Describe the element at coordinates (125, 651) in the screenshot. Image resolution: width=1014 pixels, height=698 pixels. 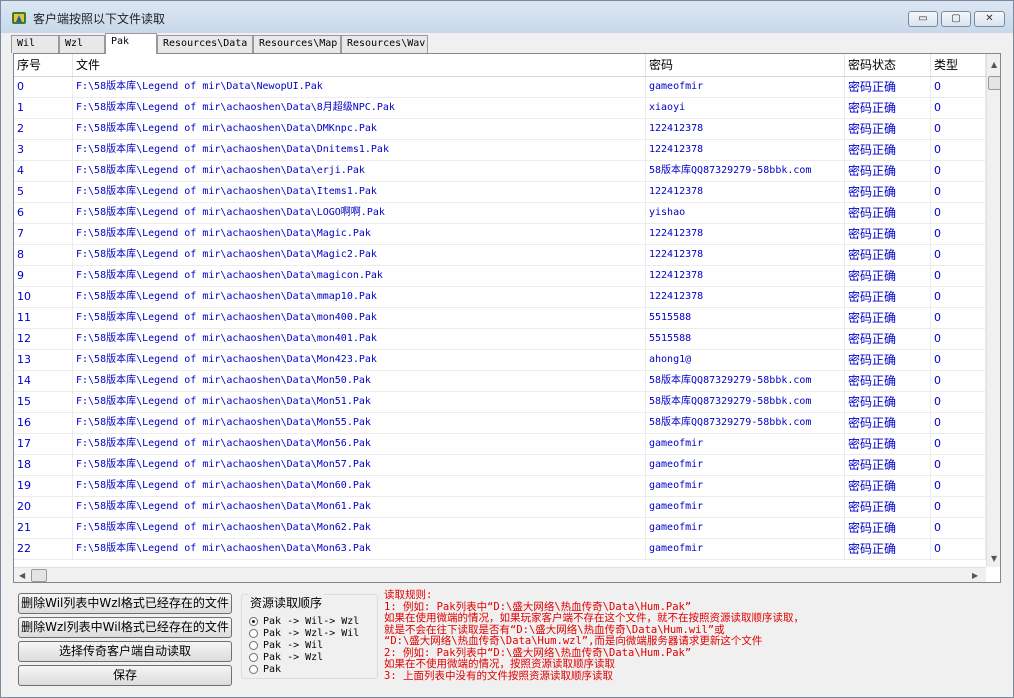
I see `auto-read-client-button: 选择传奇客户端自动读取` at that location.